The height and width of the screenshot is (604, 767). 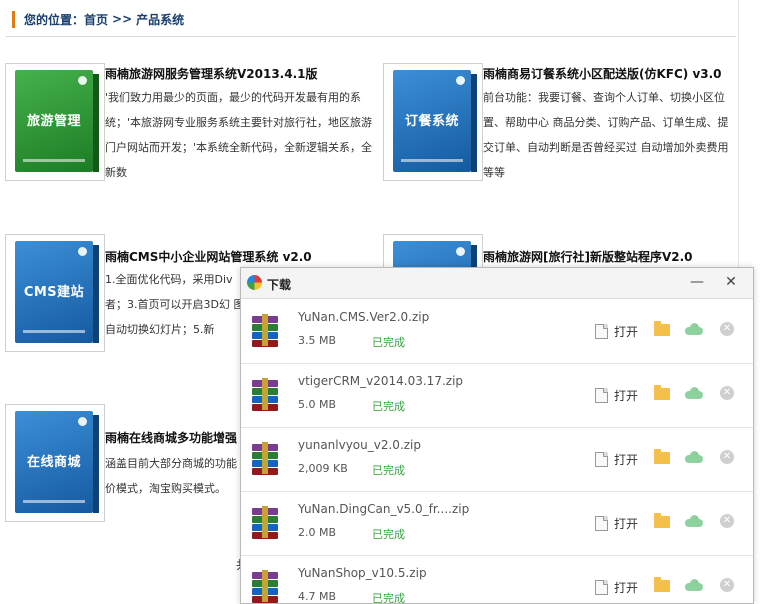 I want to click on box-label: 订餐系统, so click(x=431, y=121).